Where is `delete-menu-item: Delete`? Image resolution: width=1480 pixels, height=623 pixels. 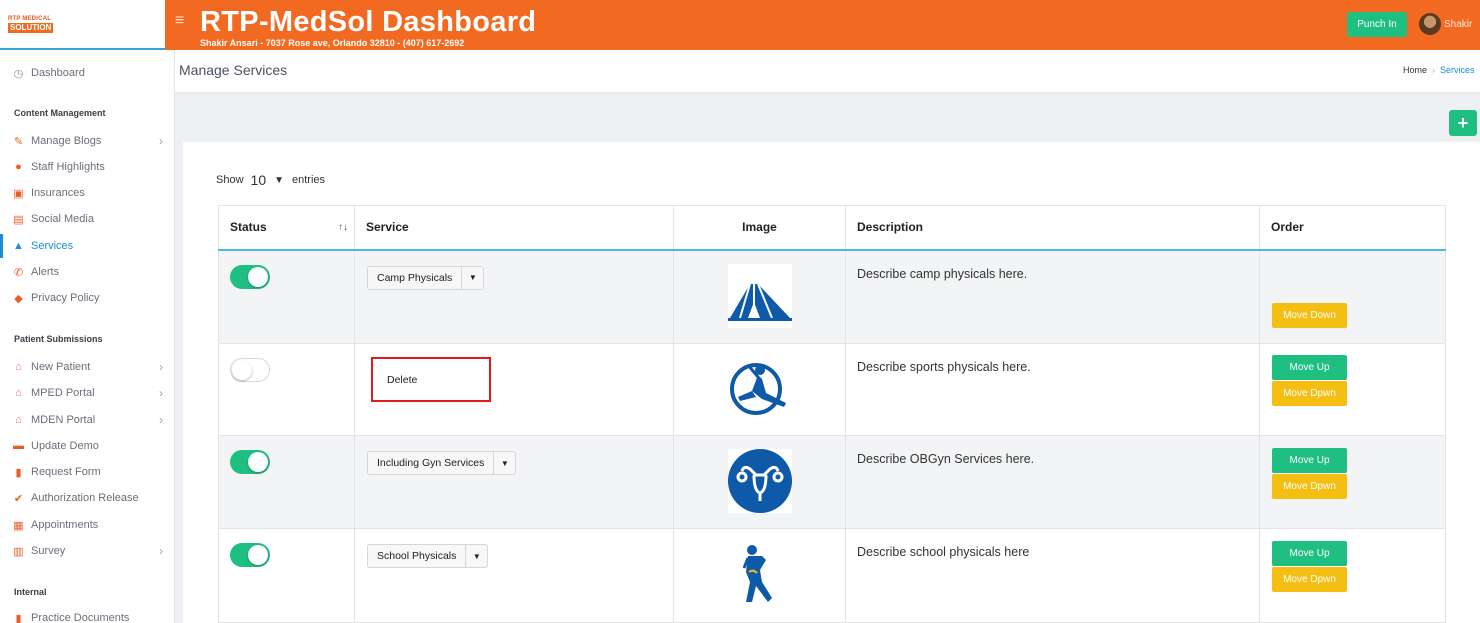
delete-menu-item: Delete is located at coordinates (431, 379).